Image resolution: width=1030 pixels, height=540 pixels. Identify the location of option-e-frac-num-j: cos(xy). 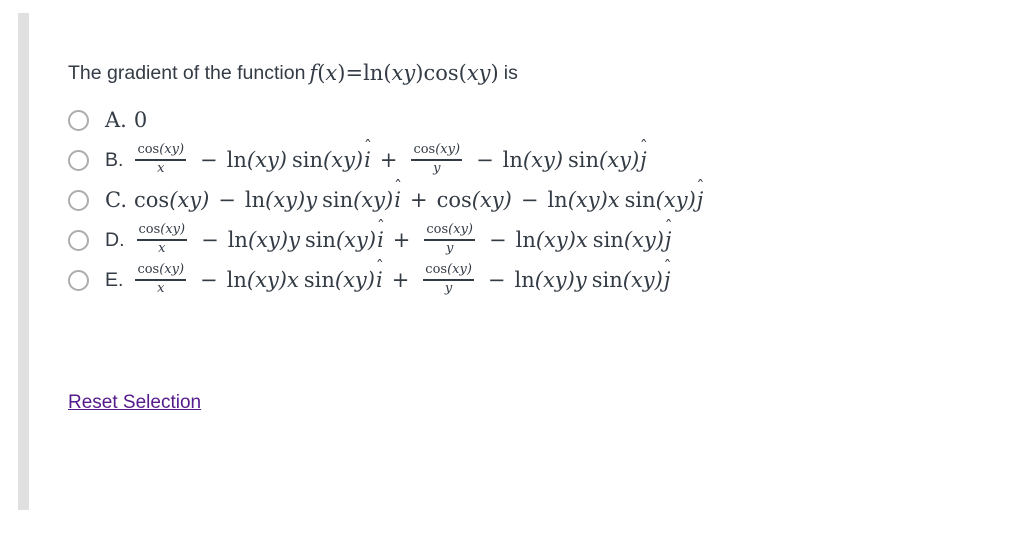
(448, 270).